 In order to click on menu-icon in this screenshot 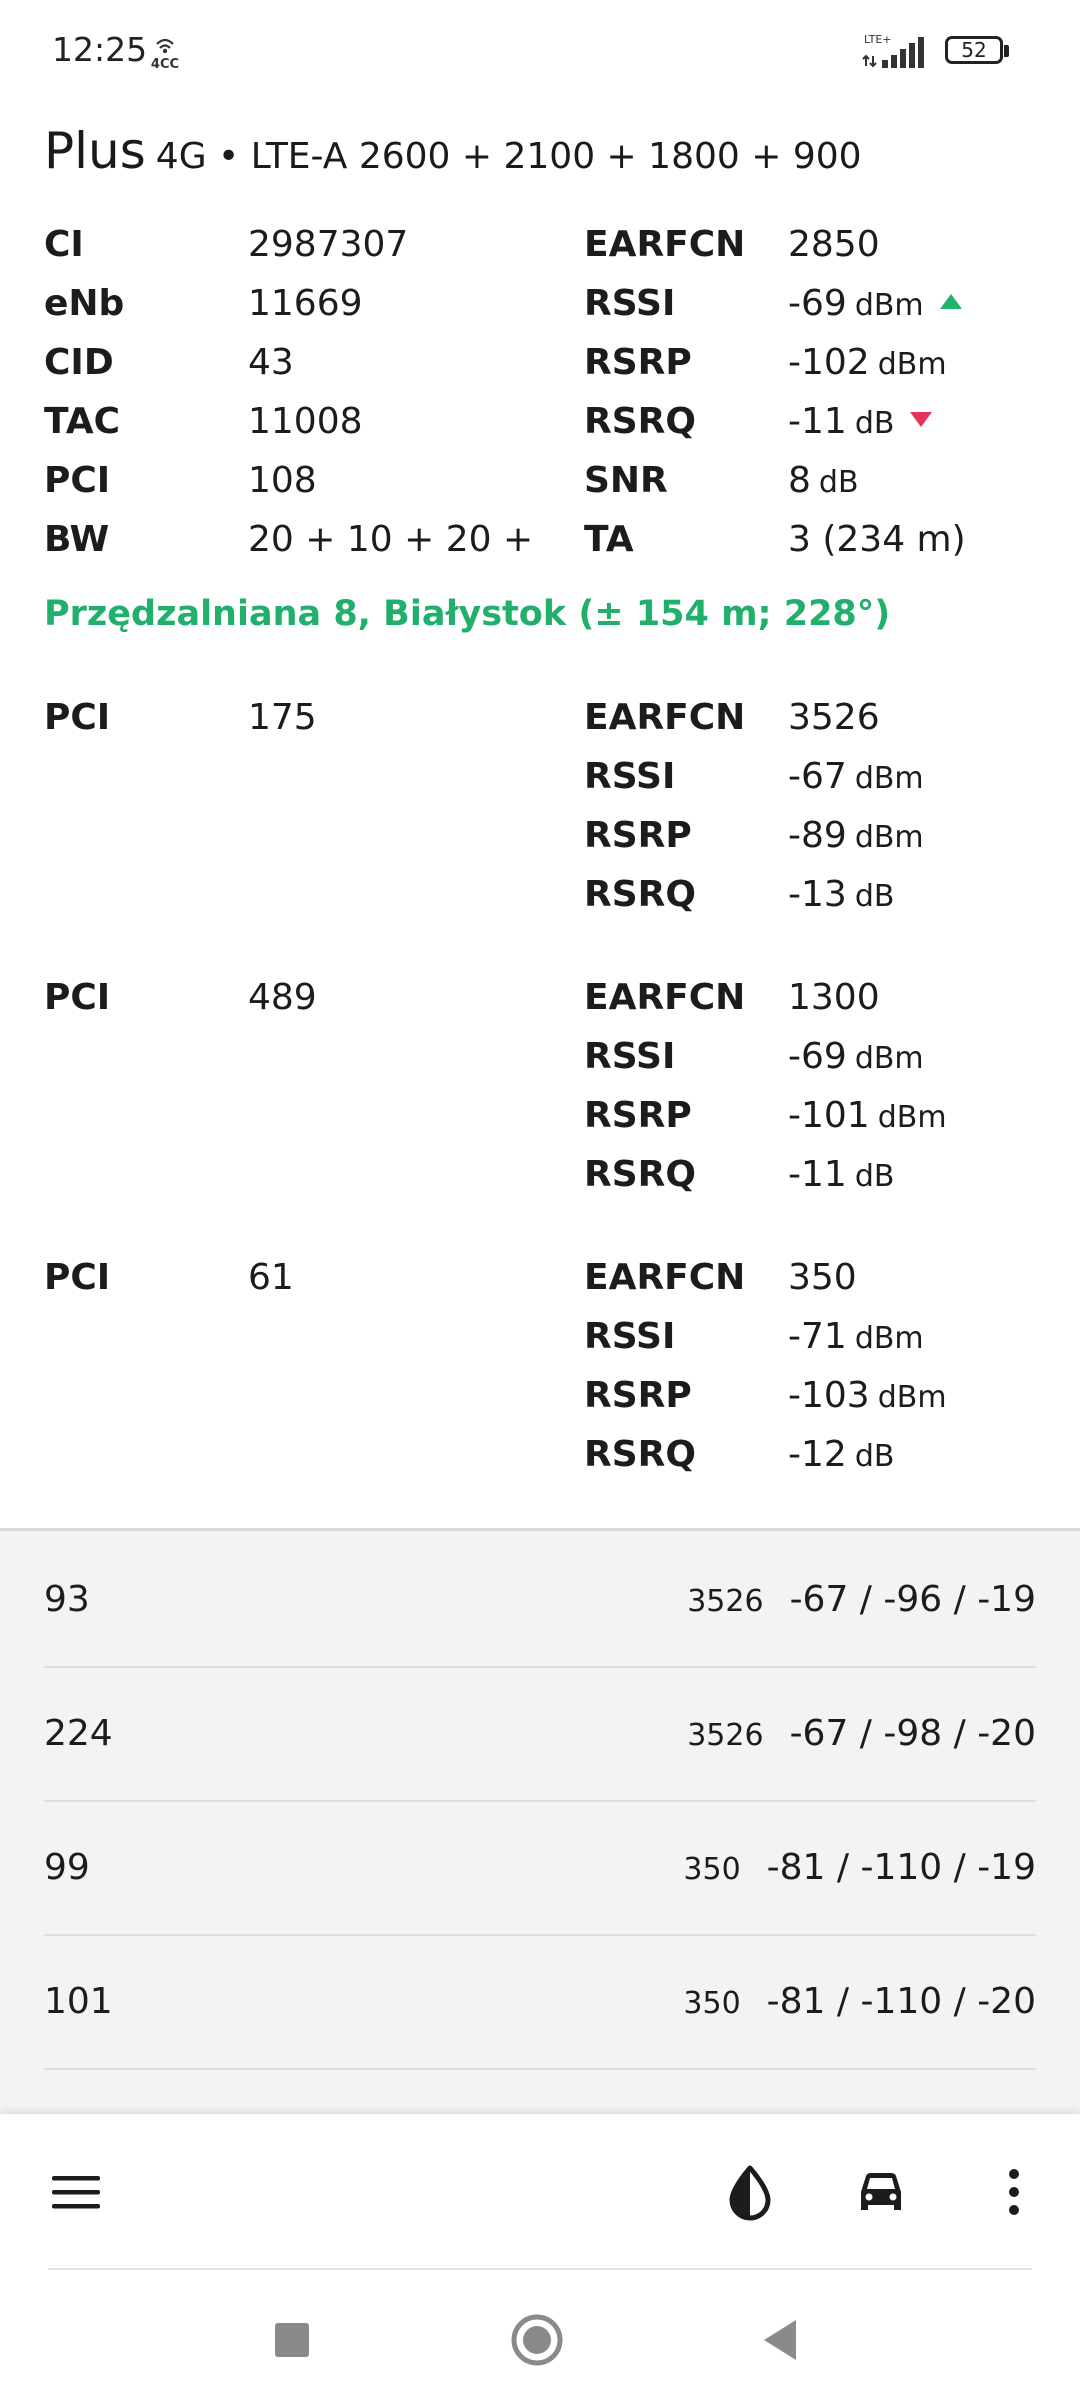, I will do `click(76, 2192)`.